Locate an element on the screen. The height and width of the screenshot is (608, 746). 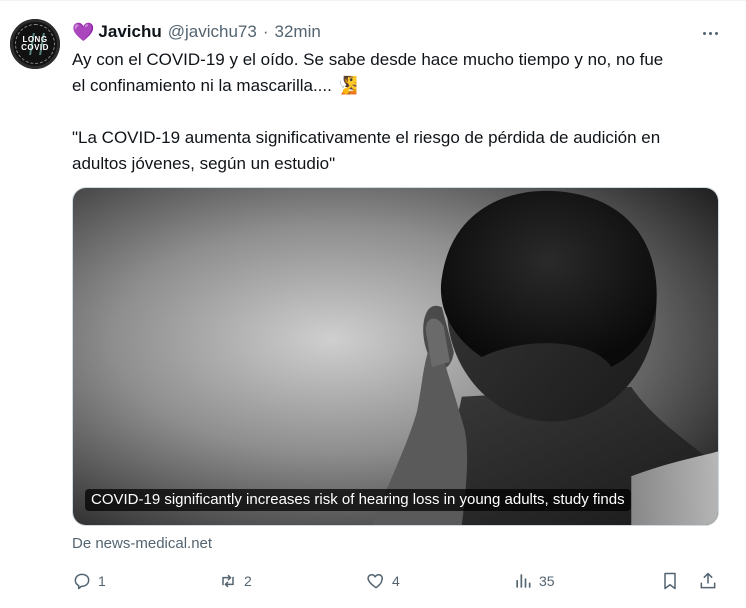
reply-count: 1 is located at coordinates (102, 581).